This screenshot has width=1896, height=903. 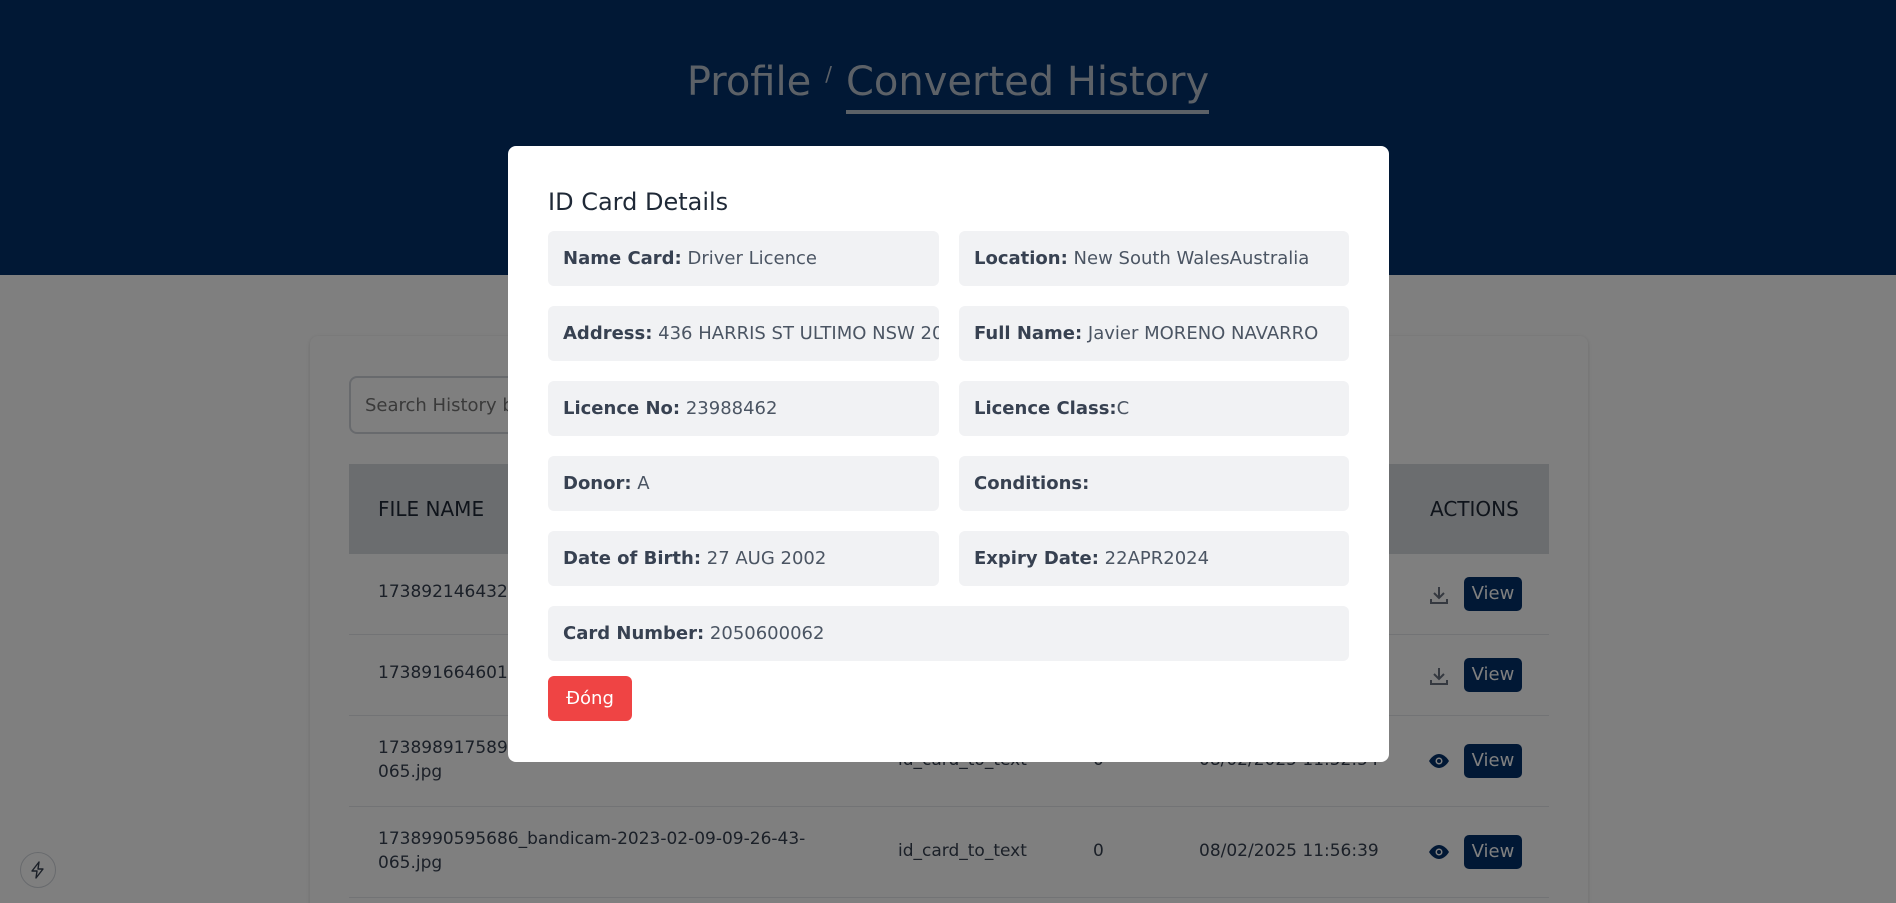 I want to click on field-address: Address: 436 HARRIS ST ULTIMO NSW 2007, so click(x=743, y=333).